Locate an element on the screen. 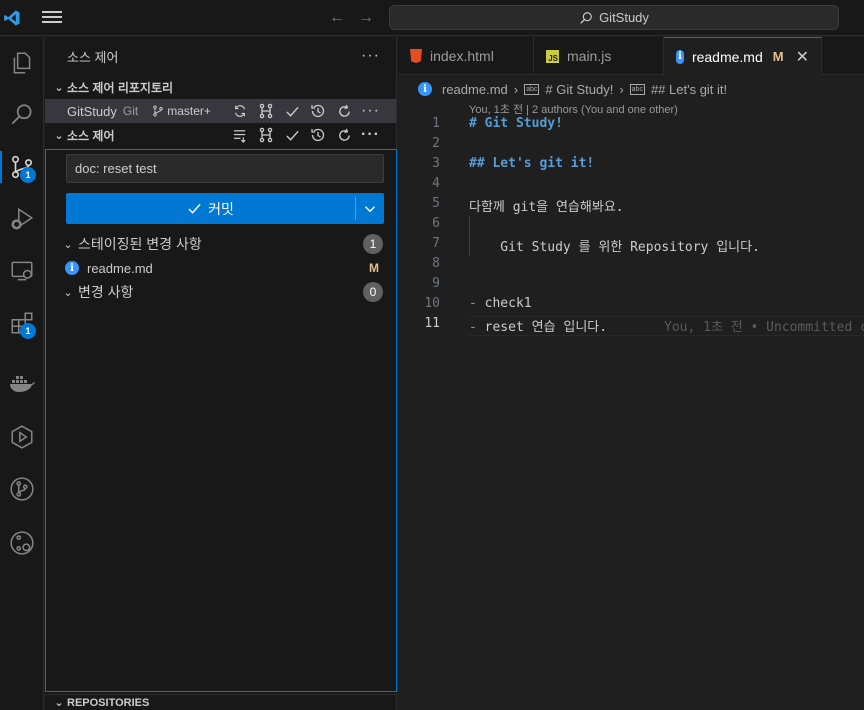 The width and height of the screenshot is (864, 710). back-arrow-icon: ← is located at coordinates (337, 18).